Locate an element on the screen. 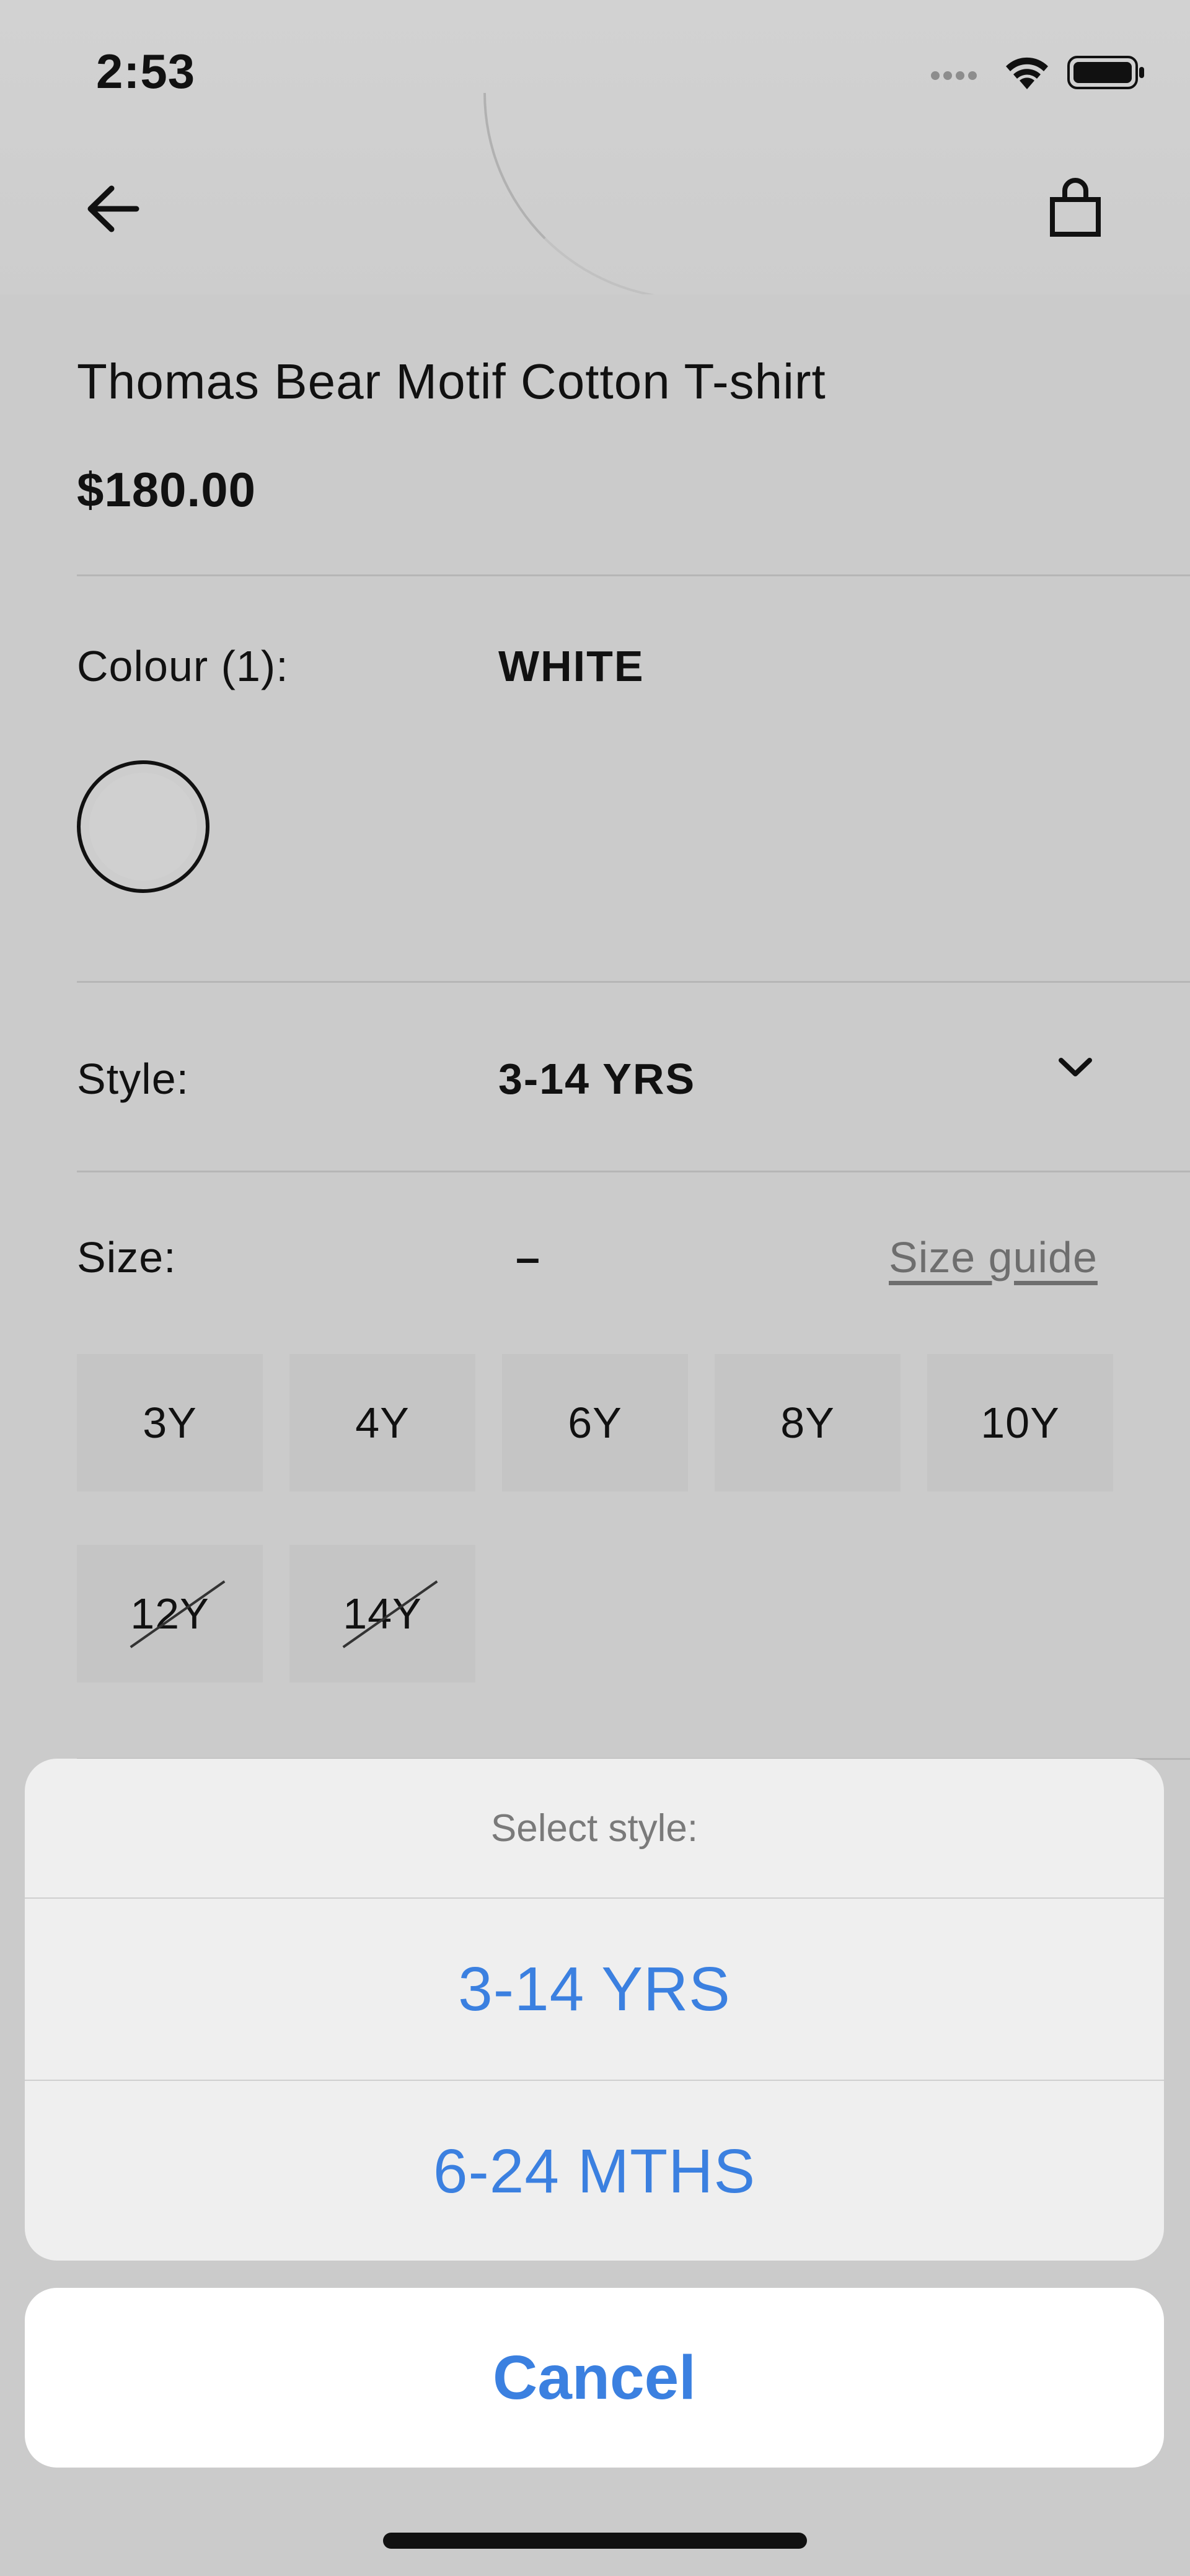  cancel-button: Cancel is located at coordinates (594, 2378).